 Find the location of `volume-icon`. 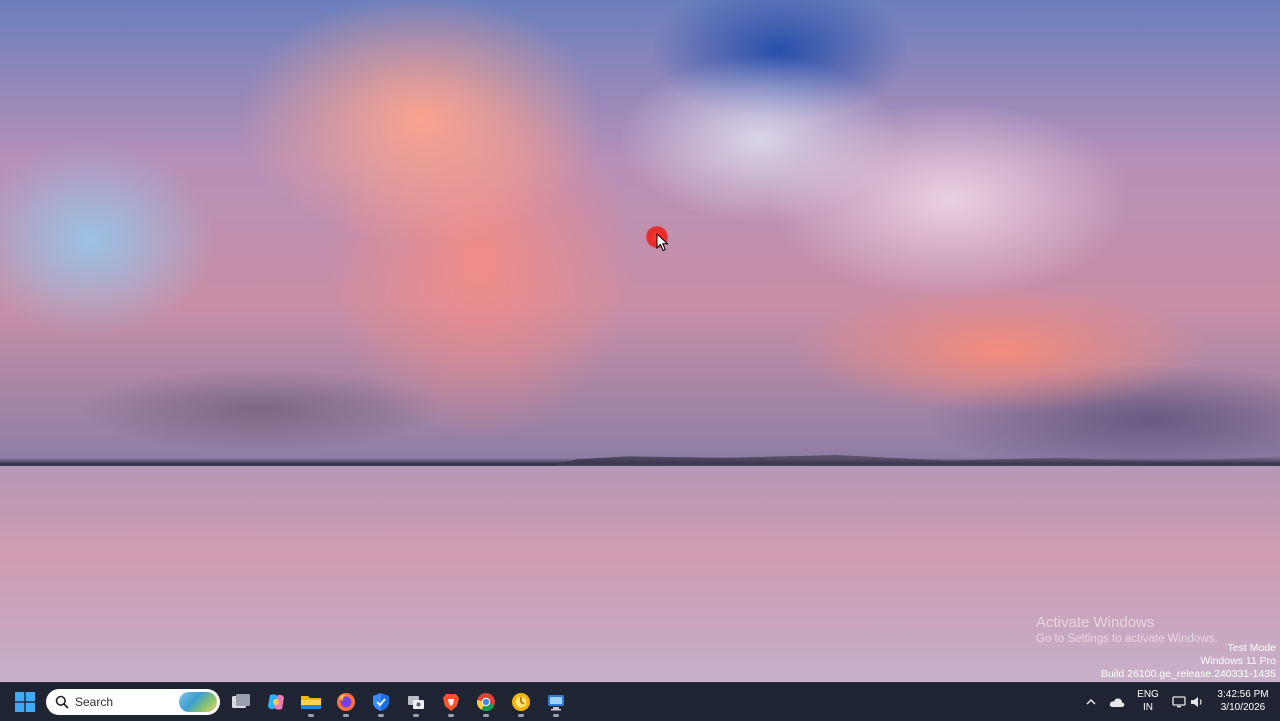

volume-icon is located at coordinates (1196, 702).